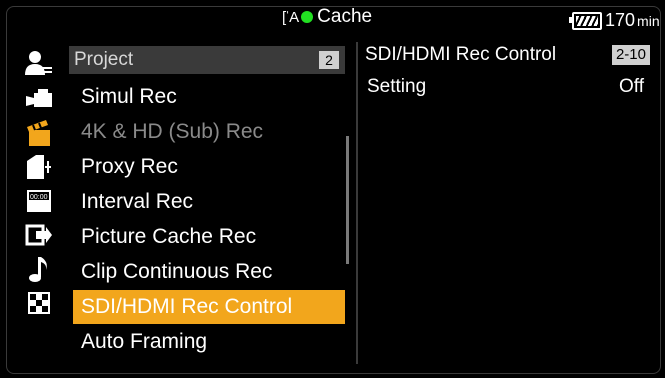  Describe the element at coordinates (585, 20) in the screenshot. I see `battery-icon` at that location.